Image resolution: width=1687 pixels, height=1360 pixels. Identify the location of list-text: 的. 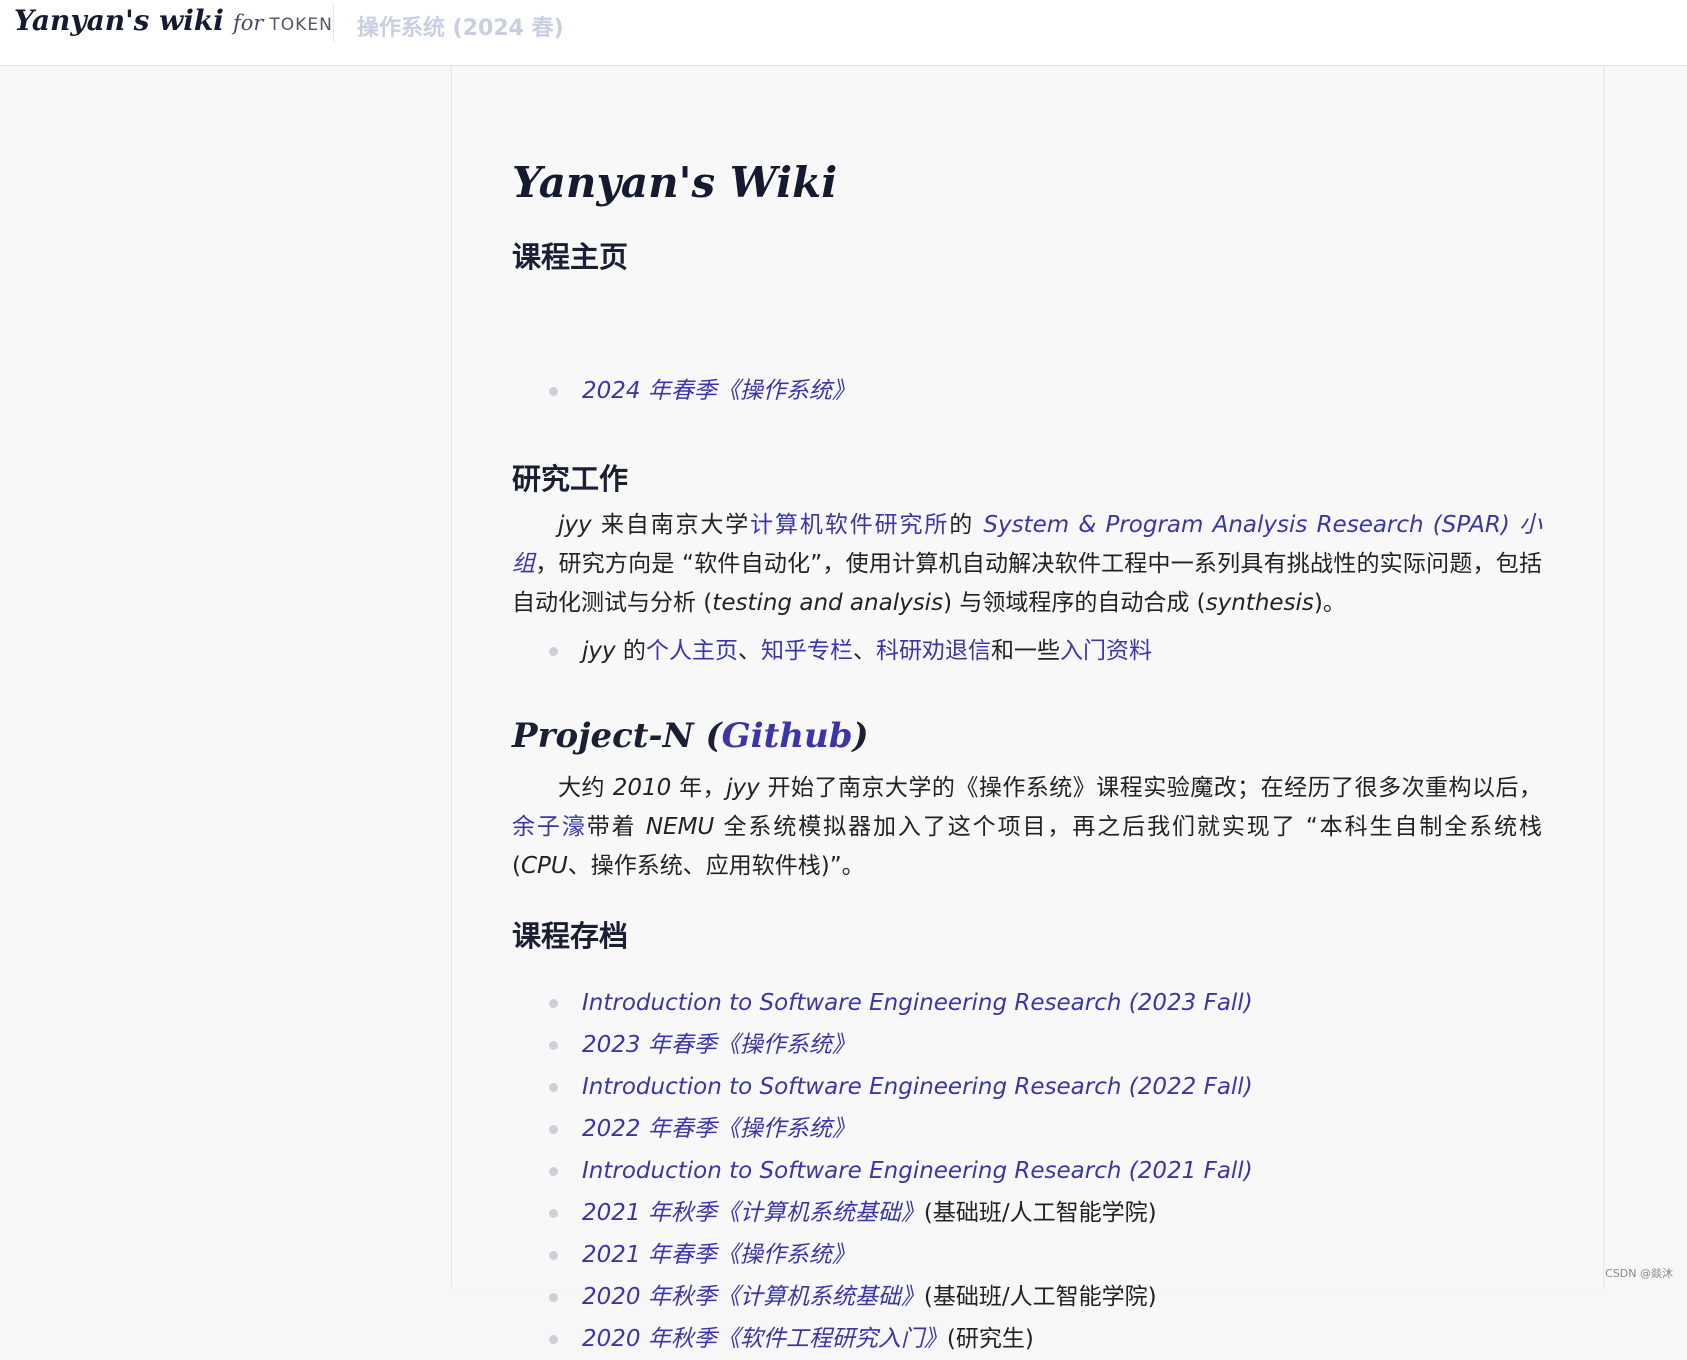
(630, 651).